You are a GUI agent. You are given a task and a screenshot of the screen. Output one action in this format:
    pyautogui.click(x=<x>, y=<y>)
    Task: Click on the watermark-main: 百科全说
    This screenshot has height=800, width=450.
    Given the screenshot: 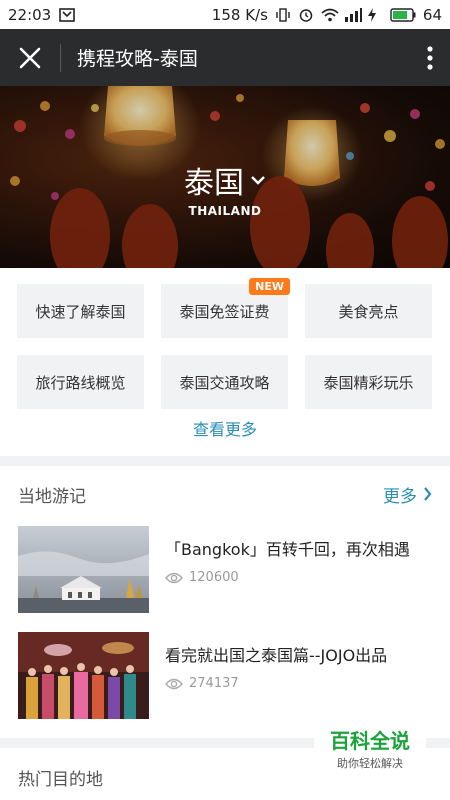 What is the action you would take?
    pyautogui.click(x=370, y=741)
    